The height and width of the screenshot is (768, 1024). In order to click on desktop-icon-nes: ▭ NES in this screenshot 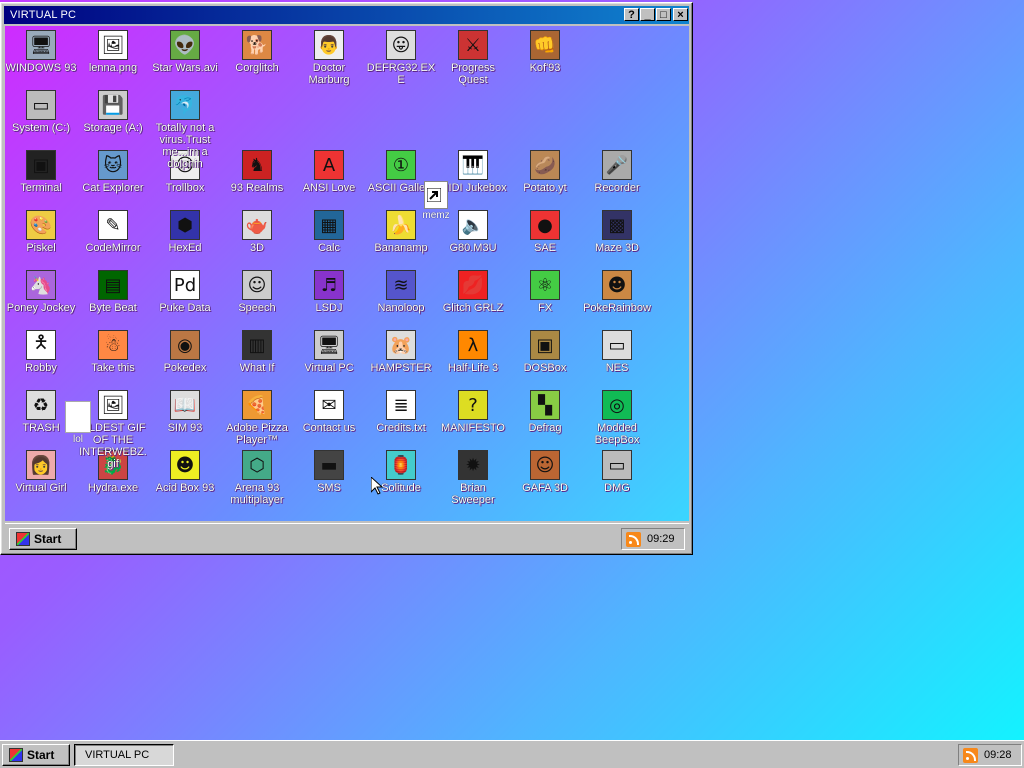, I will do `click(617, 352)`.